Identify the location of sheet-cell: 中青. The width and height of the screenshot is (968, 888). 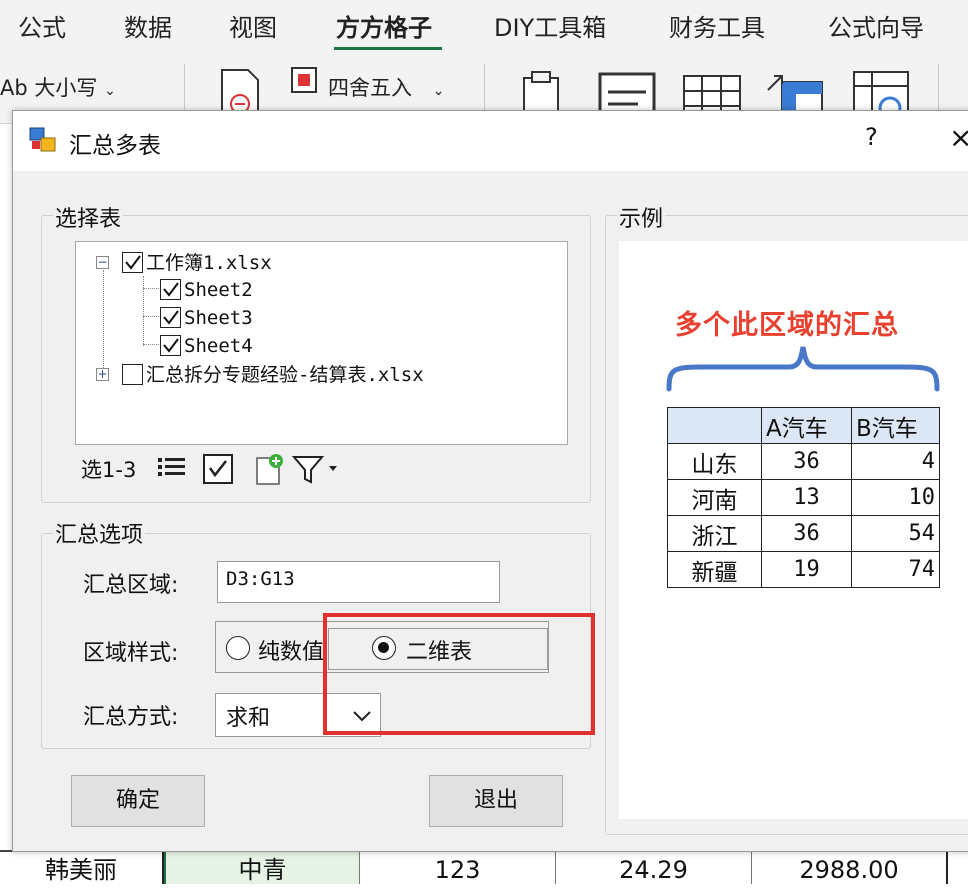
(262, 868).